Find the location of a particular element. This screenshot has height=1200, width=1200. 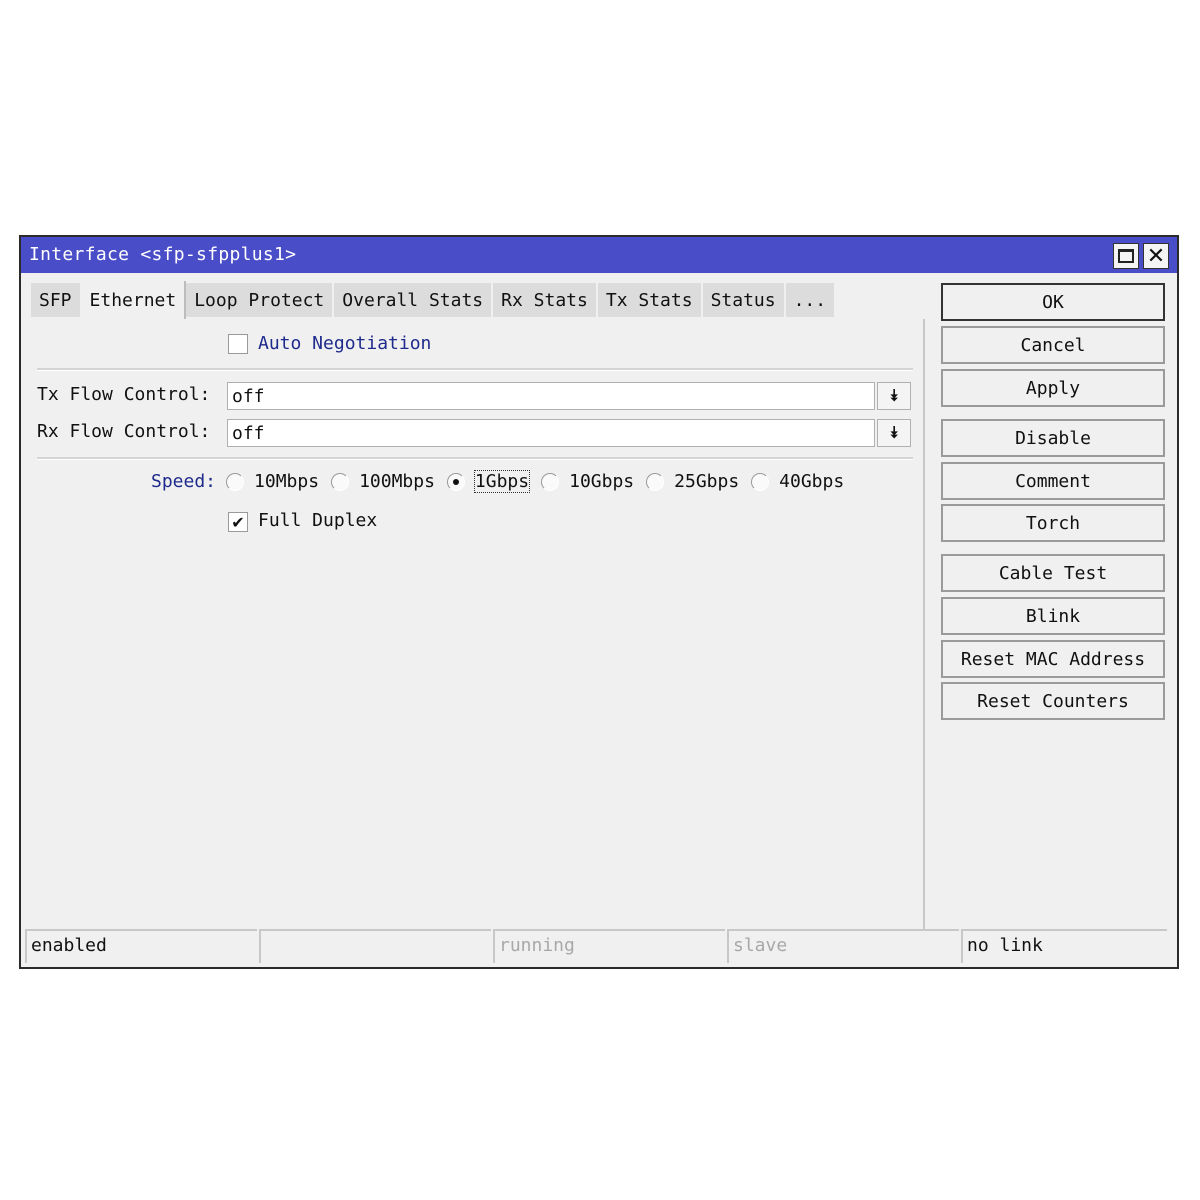

auto-negotiation-label: Auto Negotiation is located at coordinates (345, 343).